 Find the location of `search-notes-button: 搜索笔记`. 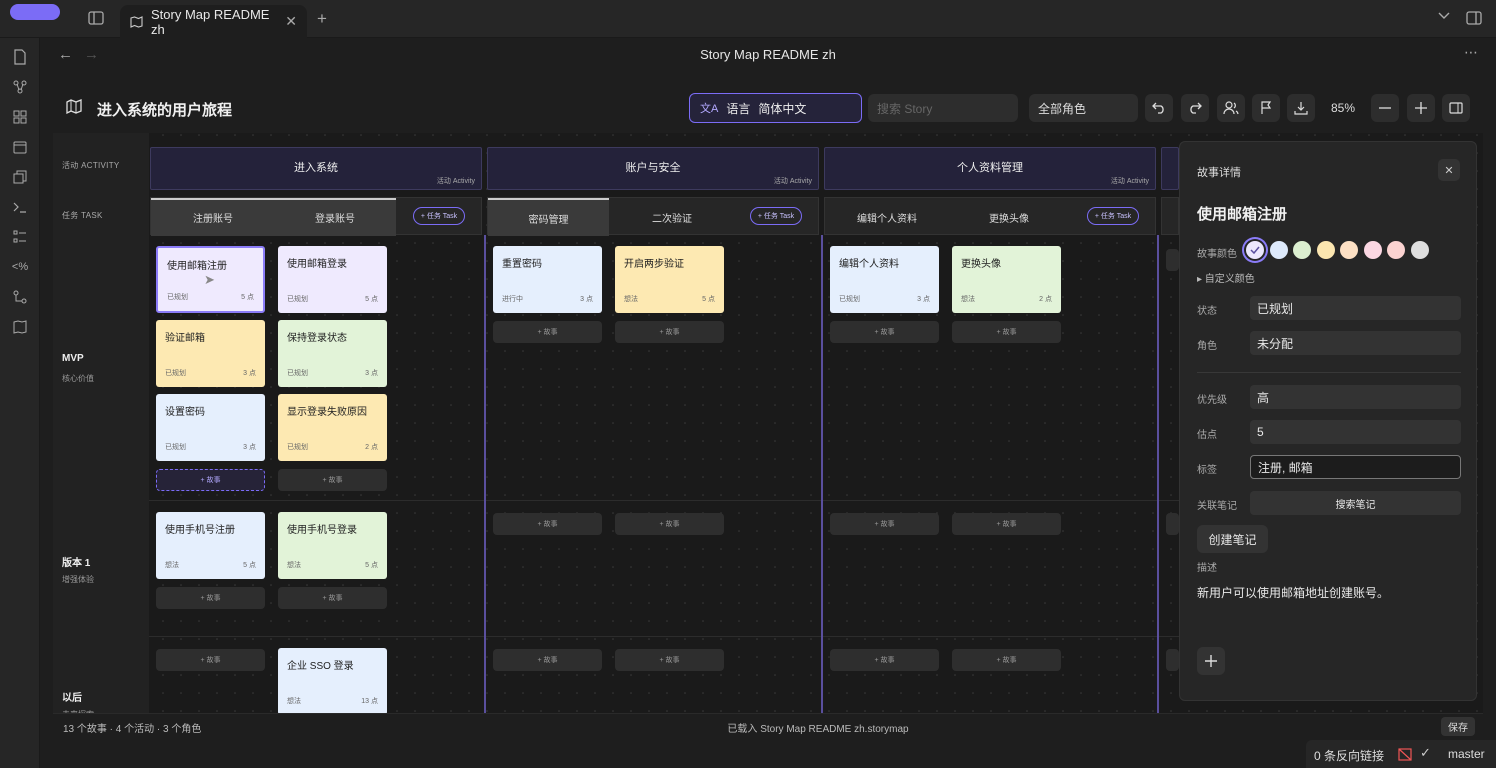

search-notes-button: 搜索笔记 is located at coordinates (1355, 503).